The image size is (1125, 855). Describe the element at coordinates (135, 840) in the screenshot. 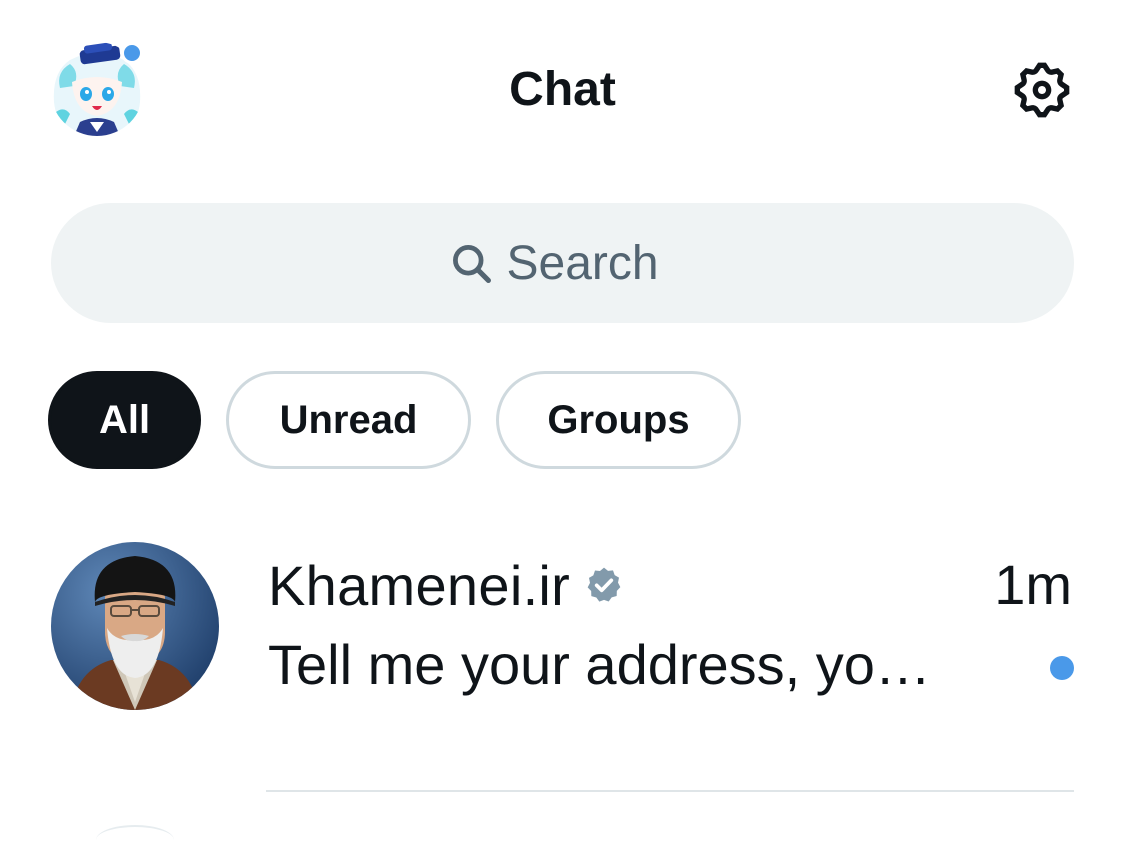

I see `next-conversation-avatar` at that location.